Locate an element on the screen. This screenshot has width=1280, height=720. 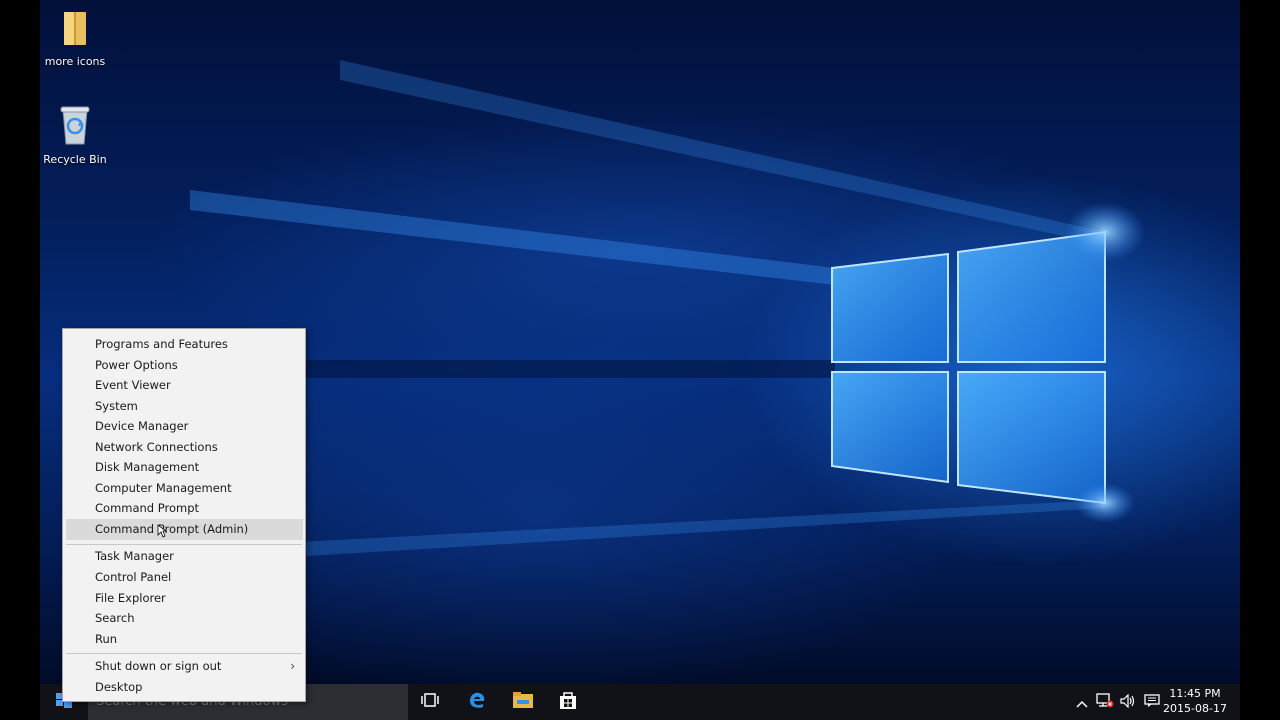
menu-item-control-panel: Control Panel is located at coordinates (184, 577).